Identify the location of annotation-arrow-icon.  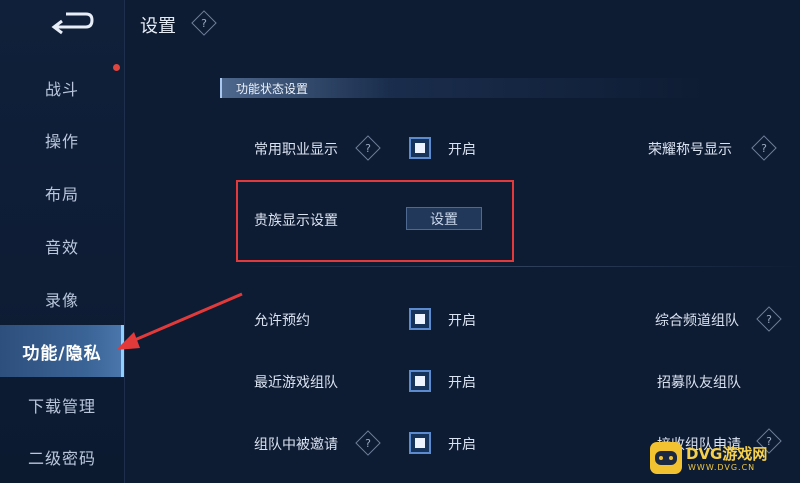
(179, 321).